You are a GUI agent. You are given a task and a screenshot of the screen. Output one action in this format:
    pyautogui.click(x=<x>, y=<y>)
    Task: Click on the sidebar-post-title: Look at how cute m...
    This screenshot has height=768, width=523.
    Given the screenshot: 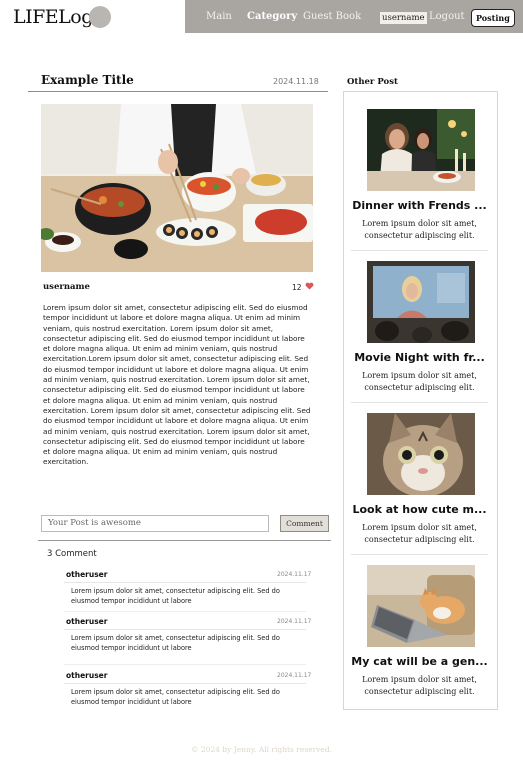 What is the action you would take?
    pyautogui.click(x=419, y=509)
    